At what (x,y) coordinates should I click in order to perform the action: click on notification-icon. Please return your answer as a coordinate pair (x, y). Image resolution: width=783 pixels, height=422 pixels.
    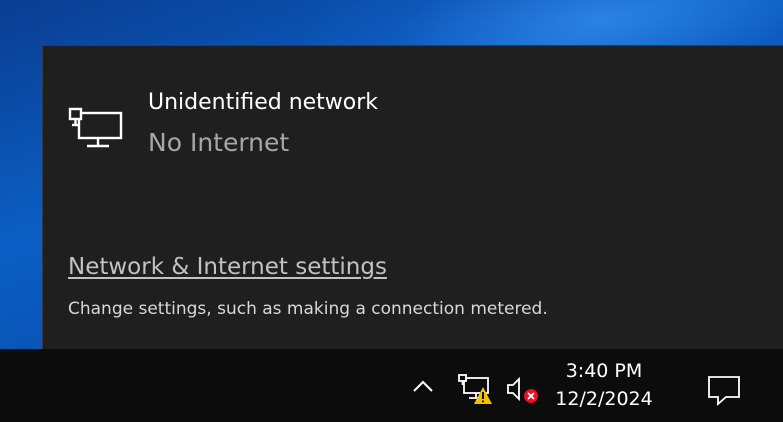
    Looking at the image, I should click on (724, 391).